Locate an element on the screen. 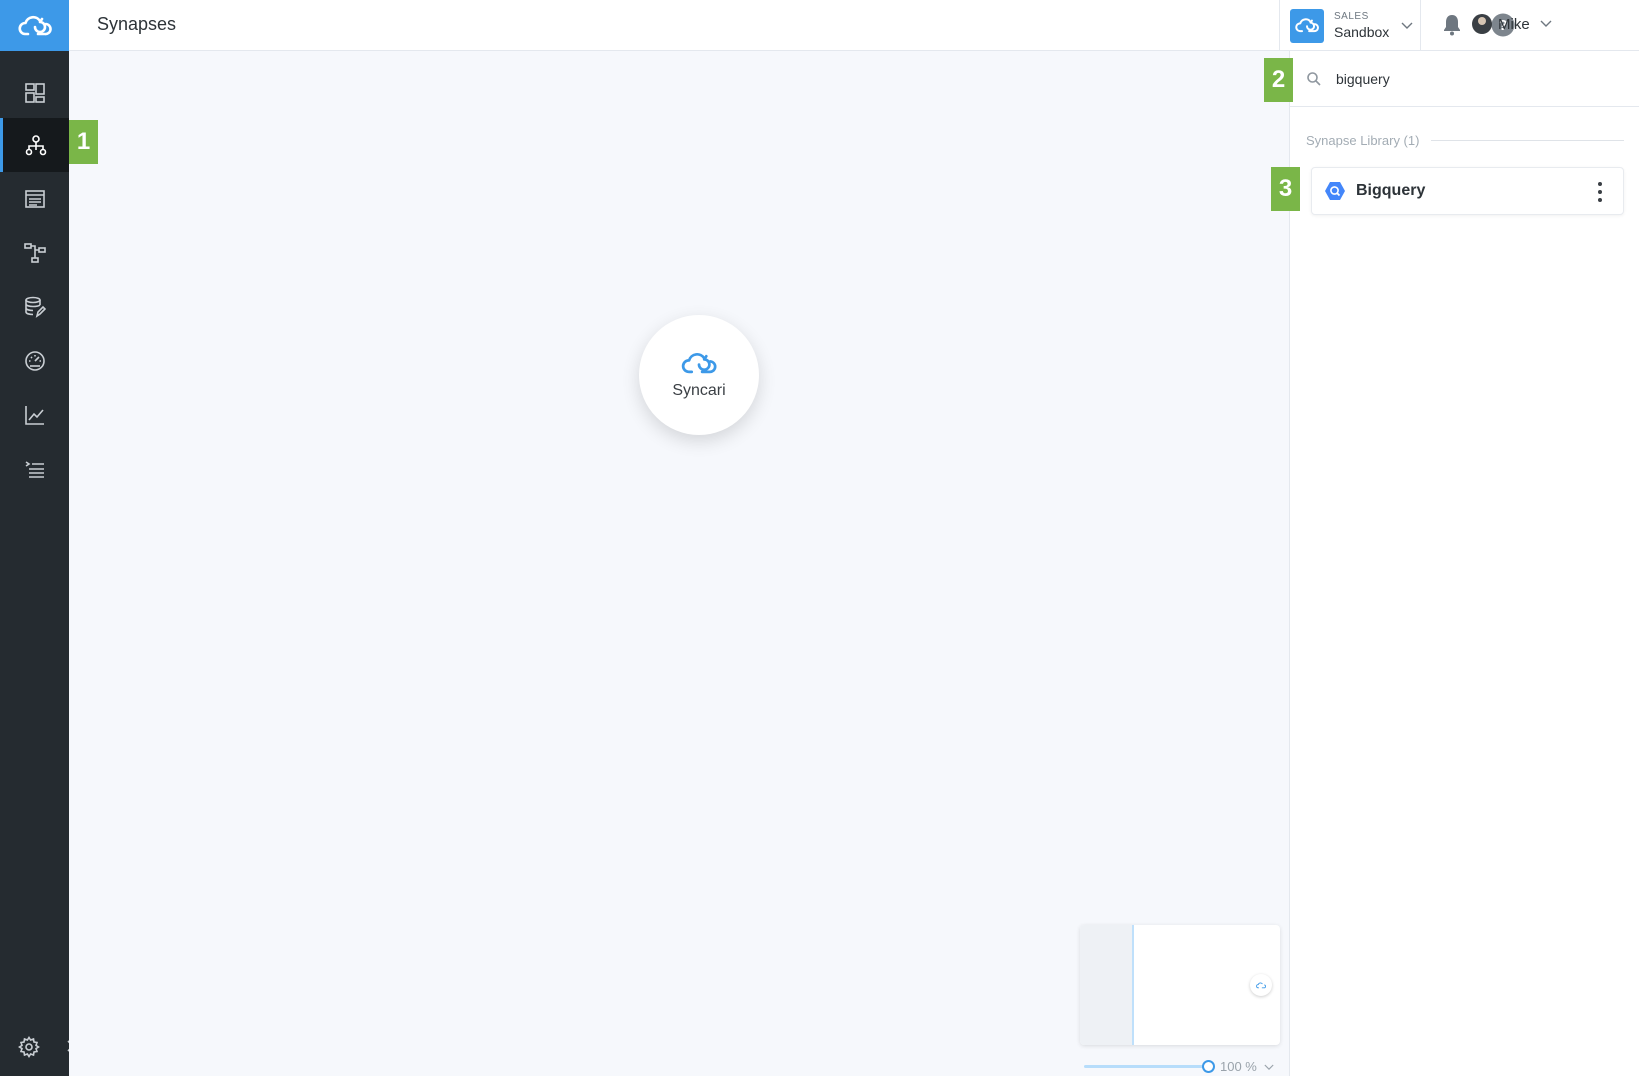 The height and width of the screenshot is (1076, 1639). node-label: Syncari is located at coordinates (699, 390).